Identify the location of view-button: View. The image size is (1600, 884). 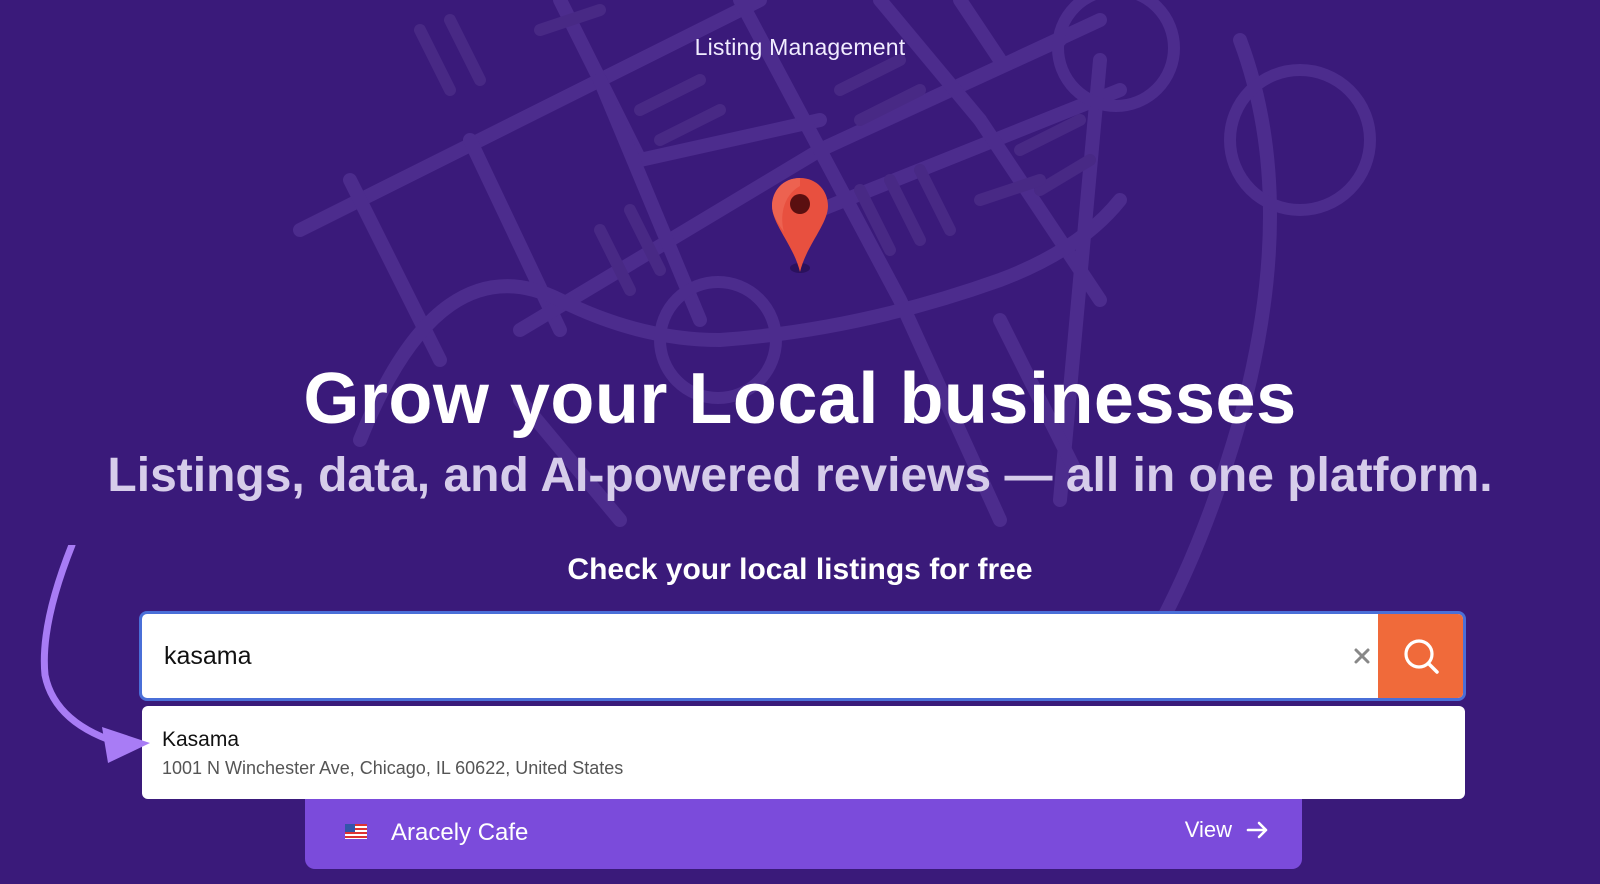
(1227, 830).